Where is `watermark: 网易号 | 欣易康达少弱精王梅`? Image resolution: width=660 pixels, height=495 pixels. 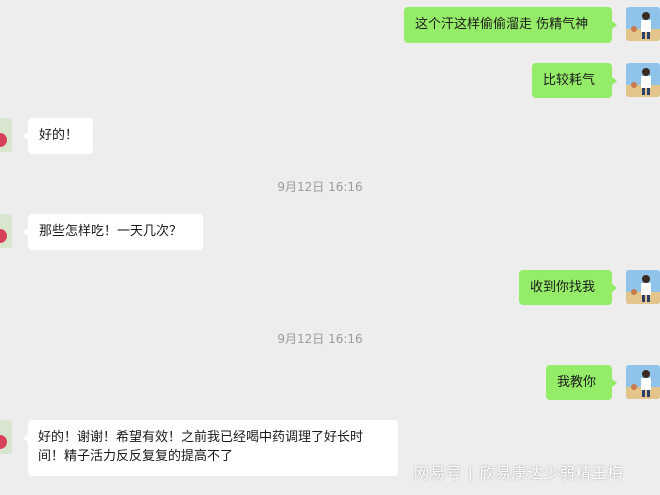
watermark: 网易号 | 欣易康达少弱精王梅 is located at coordinates (519, 472).